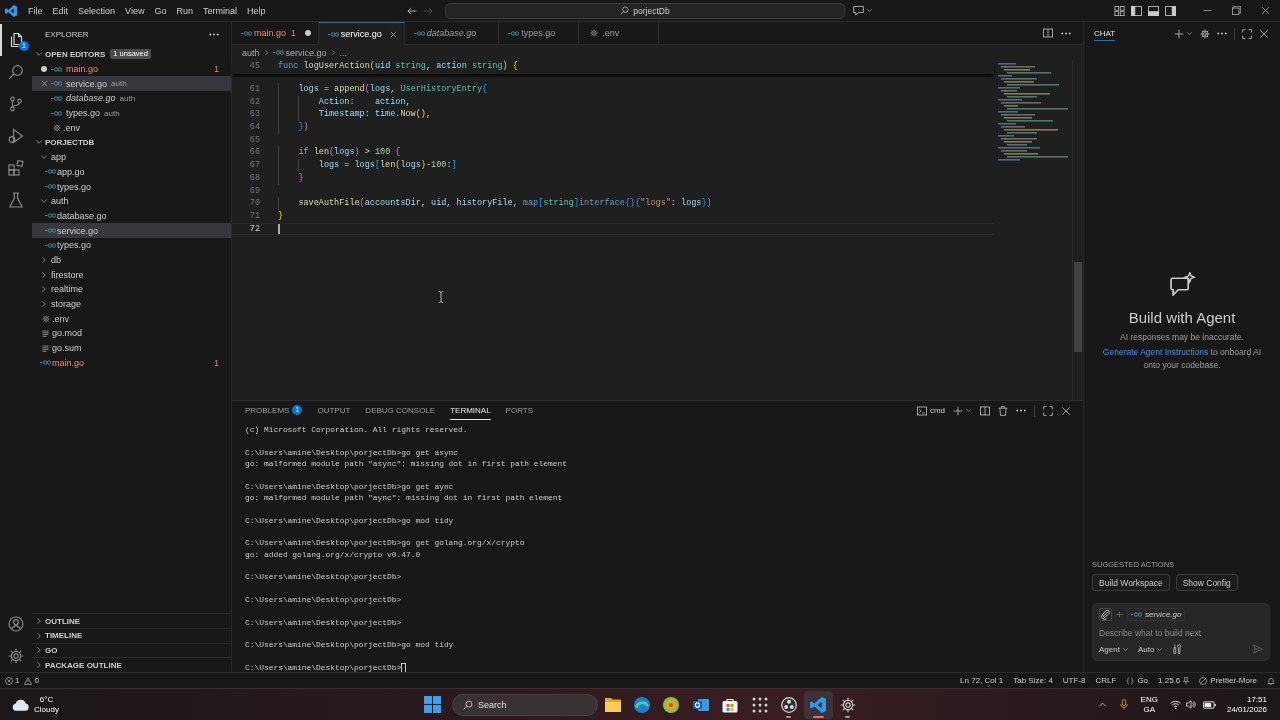 The width and height of the screenshot is (1280, 720). I want to click on tree-item: service.go, so click(131, 230).